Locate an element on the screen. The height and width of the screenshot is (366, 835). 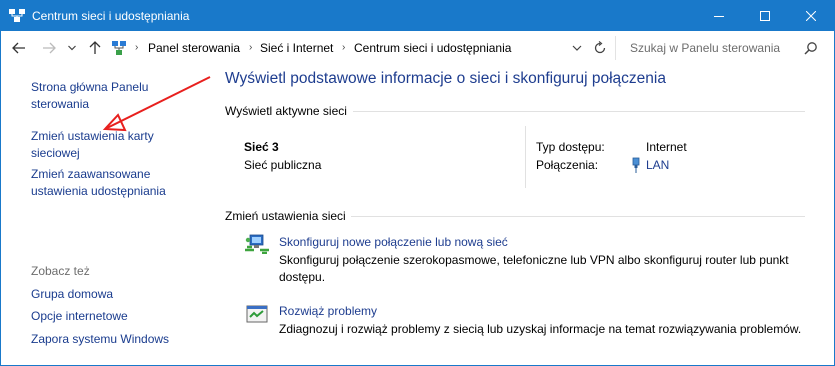
refresh-icon is located at coordinates (600, 48).